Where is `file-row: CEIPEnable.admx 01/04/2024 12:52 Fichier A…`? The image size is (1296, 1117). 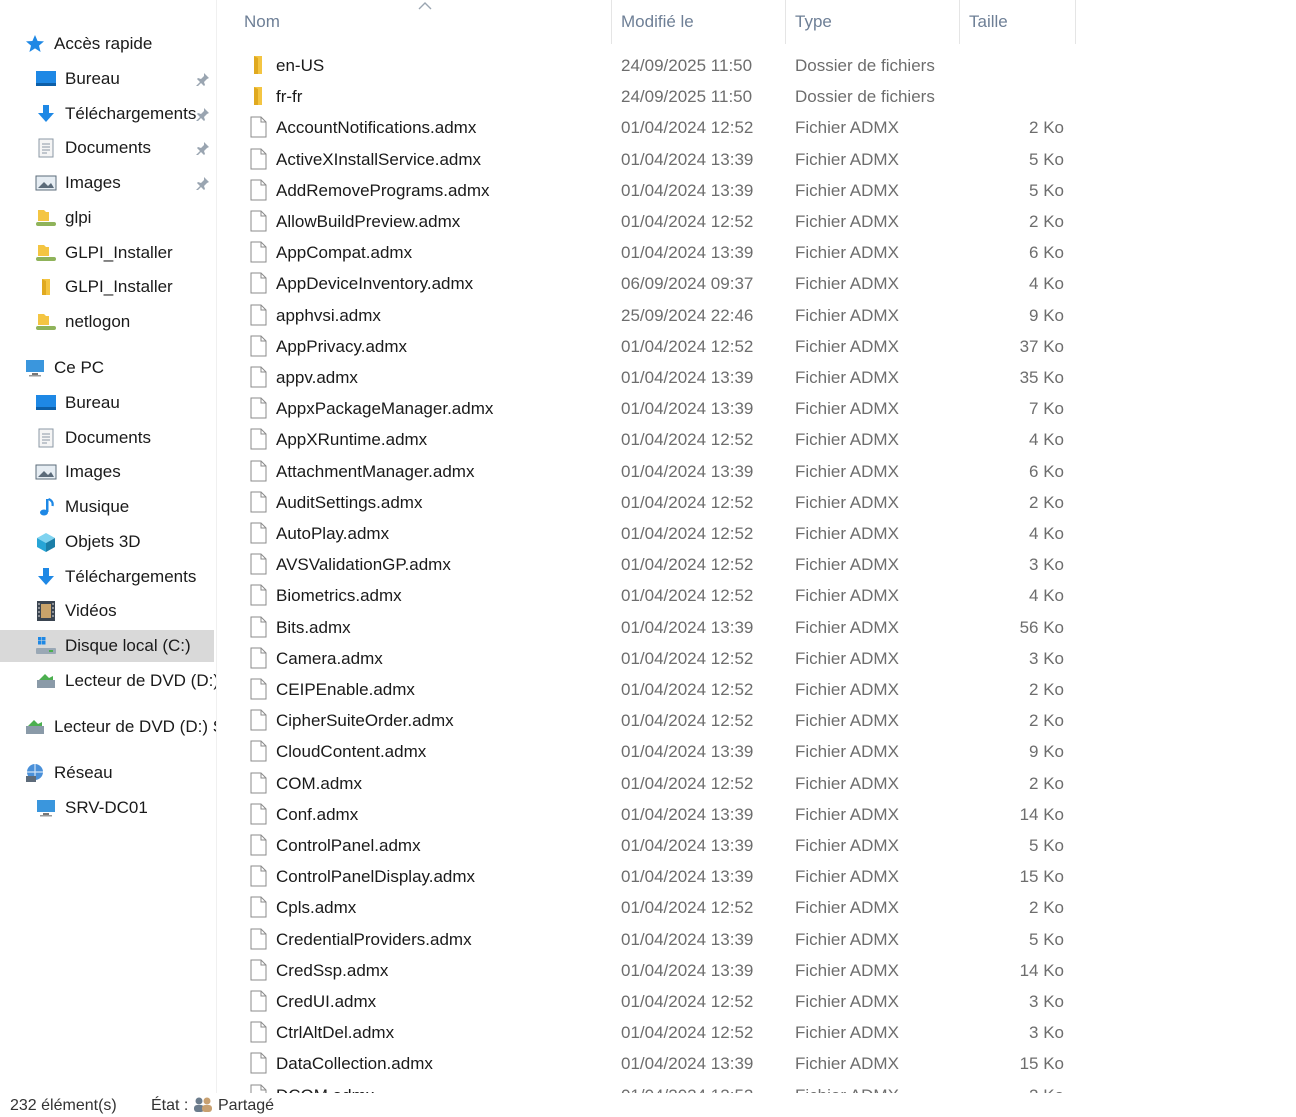 file-row: CEIPEnable.admx 01/04/2024 12:52 Fichier A… is located at coordinates (656, 689).